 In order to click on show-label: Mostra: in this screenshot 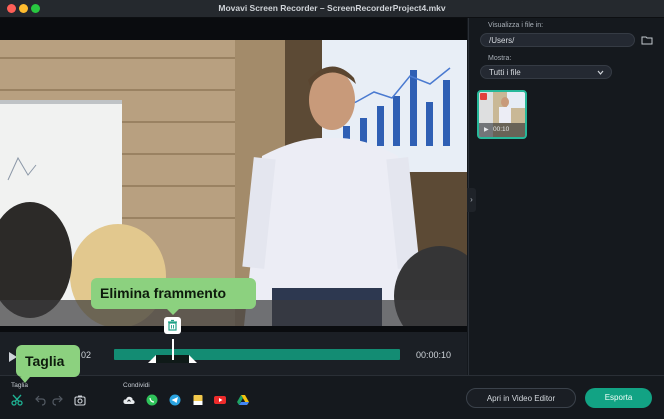, I will do `click(500, 58)`.